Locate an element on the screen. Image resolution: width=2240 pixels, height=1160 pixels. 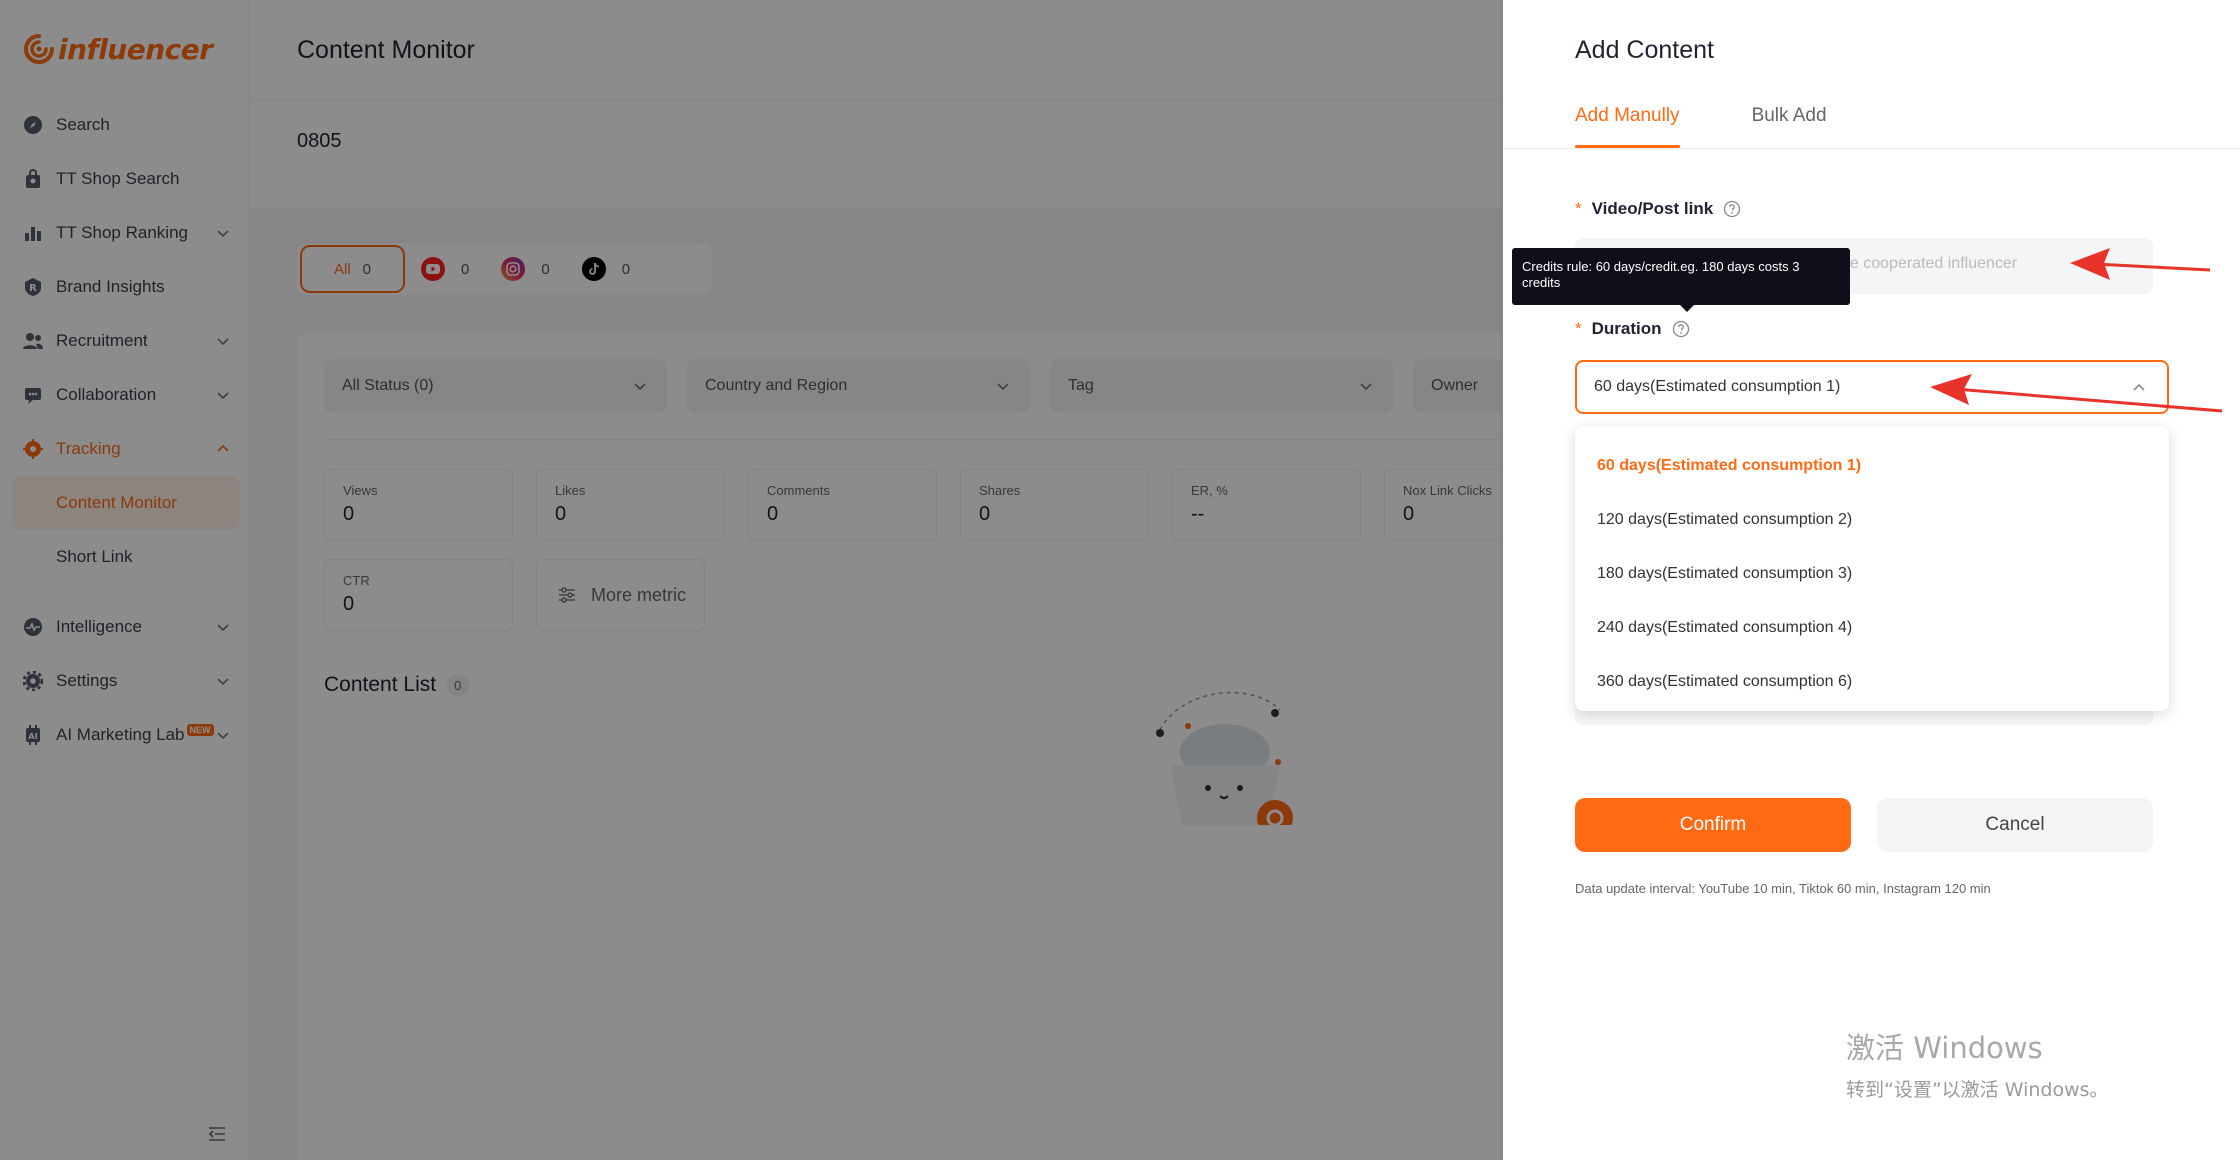
cancel-button: Cancel is located at coordinates (2015, 825).